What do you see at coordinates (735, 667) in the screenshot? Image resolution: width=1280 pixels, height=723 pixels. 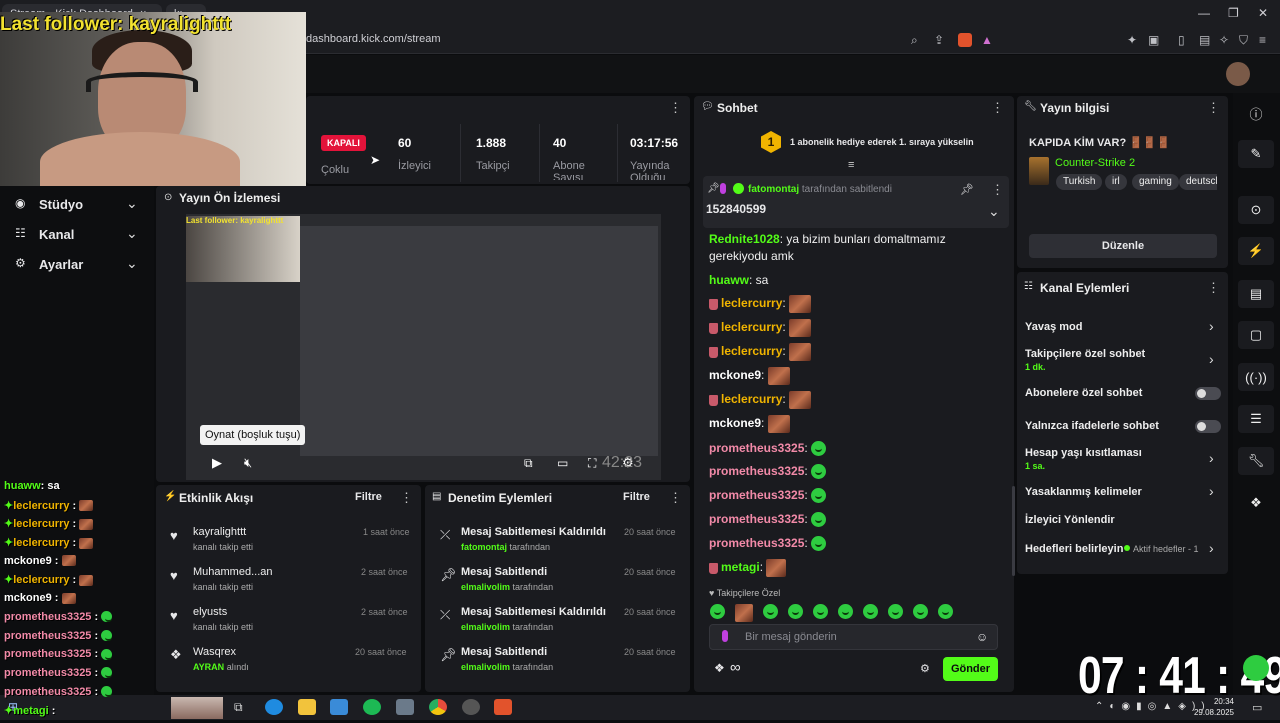 I see `infinity-icon: ∞` at bounding box center [735, 667].